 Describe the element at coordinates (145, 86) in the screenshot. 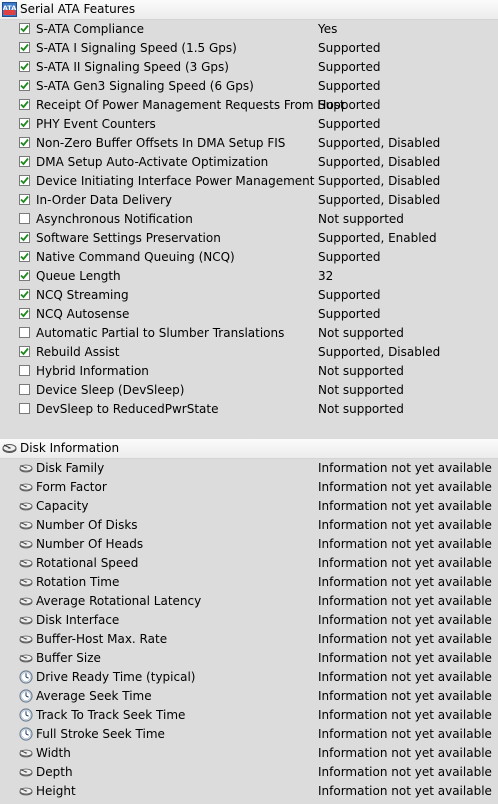

I see `feature-name: S-ATA Gen3 Signaling Speed (6 Gps)` at that location.